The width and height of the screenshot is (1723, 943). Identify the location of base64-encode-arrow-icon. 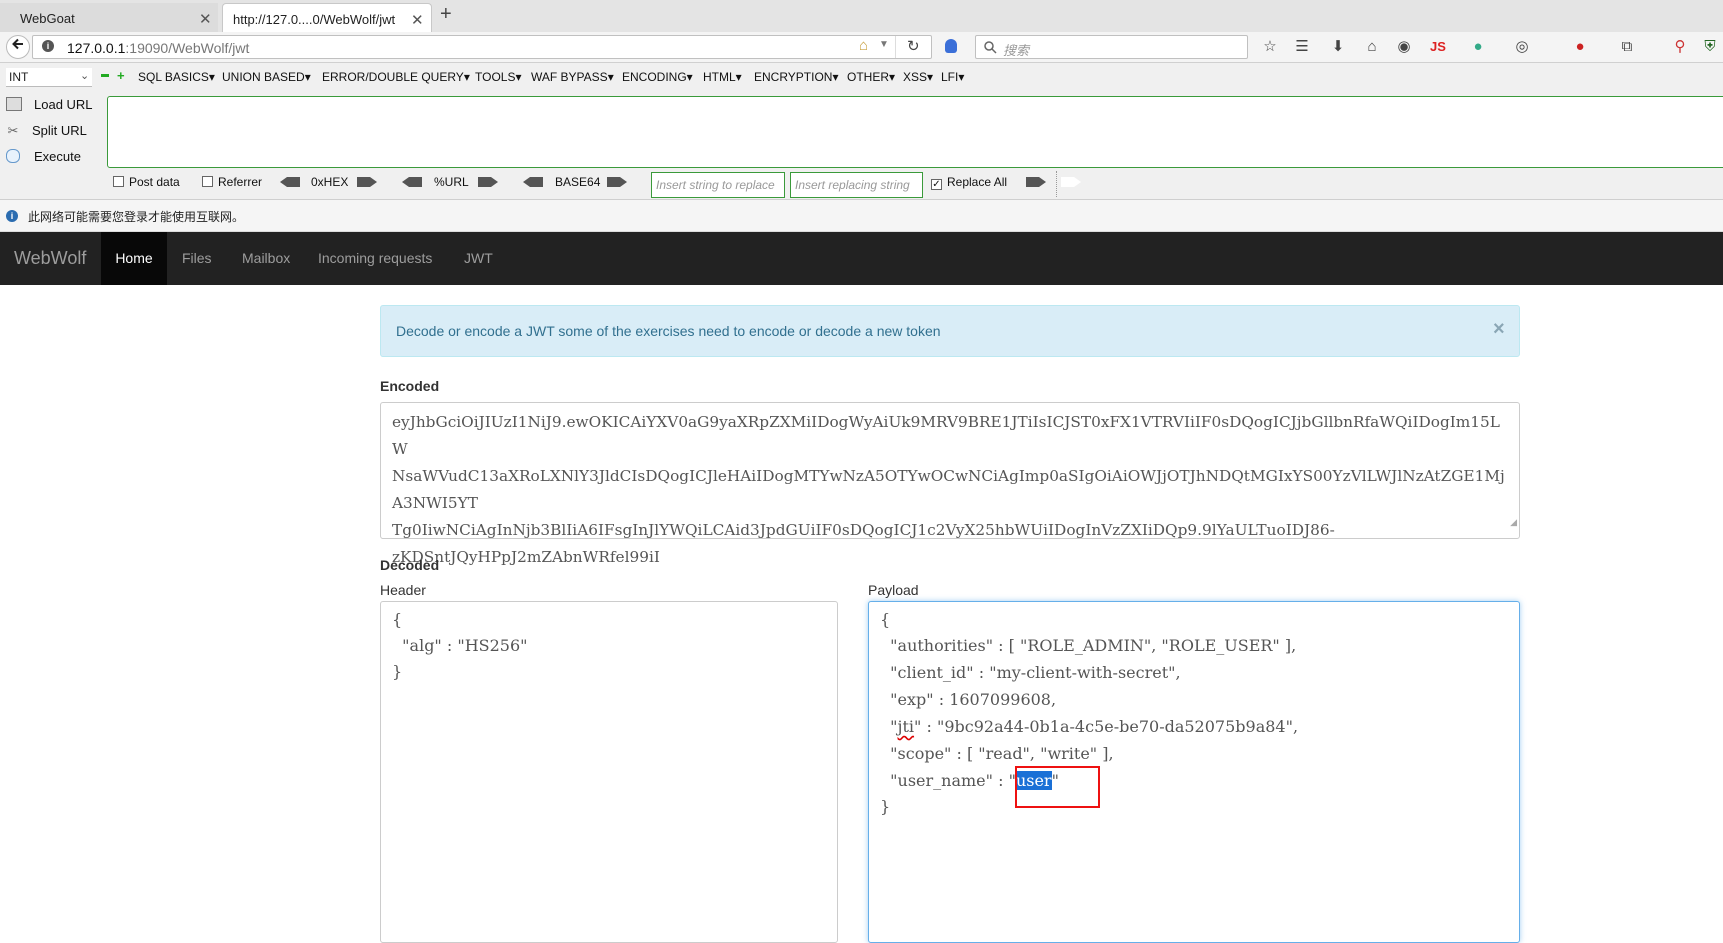
(617, 182).